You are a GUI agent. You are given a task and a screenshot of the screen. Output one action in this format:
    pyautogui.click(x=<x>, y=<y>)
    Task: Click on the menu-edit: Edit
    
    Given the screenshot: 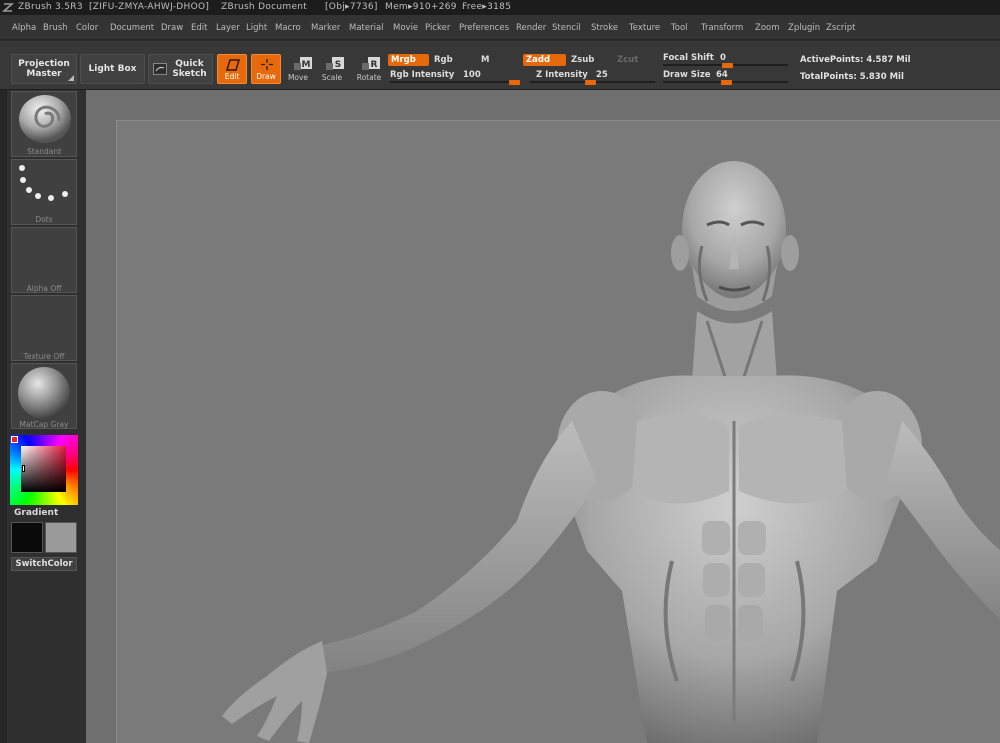 What is the action you would take?
    pyautogui.click(x=199, y=28)
    